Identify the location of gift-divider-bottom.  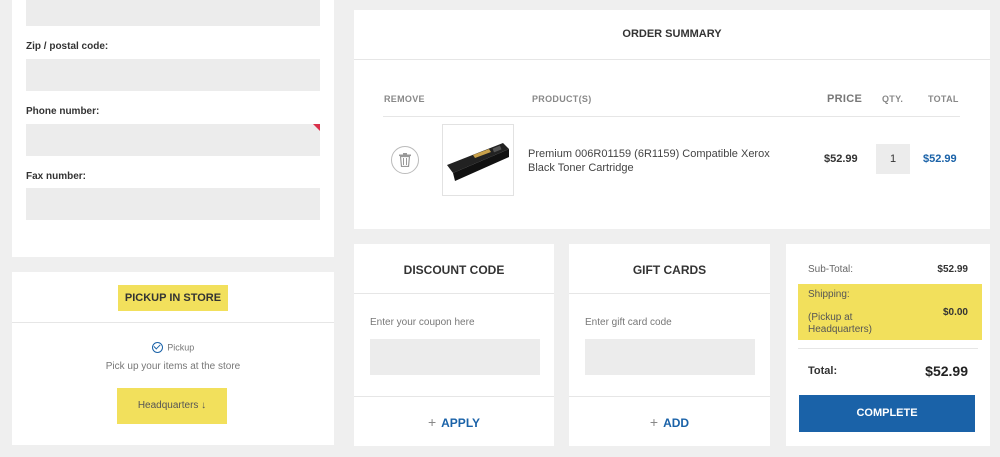
(669, 396).